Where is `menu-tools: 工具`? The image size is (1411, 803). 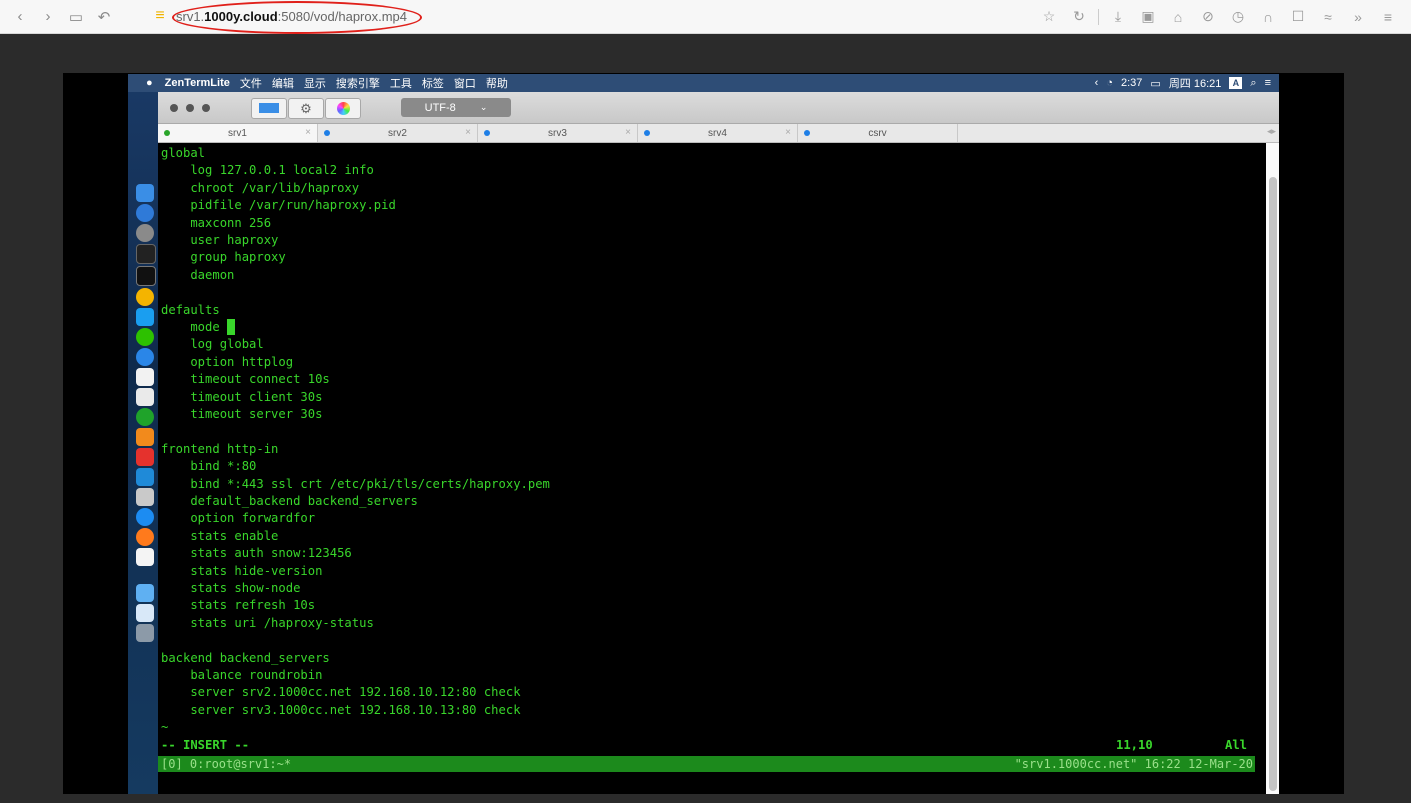 menu-tools: 工具 is located at coordinates (401, 83).